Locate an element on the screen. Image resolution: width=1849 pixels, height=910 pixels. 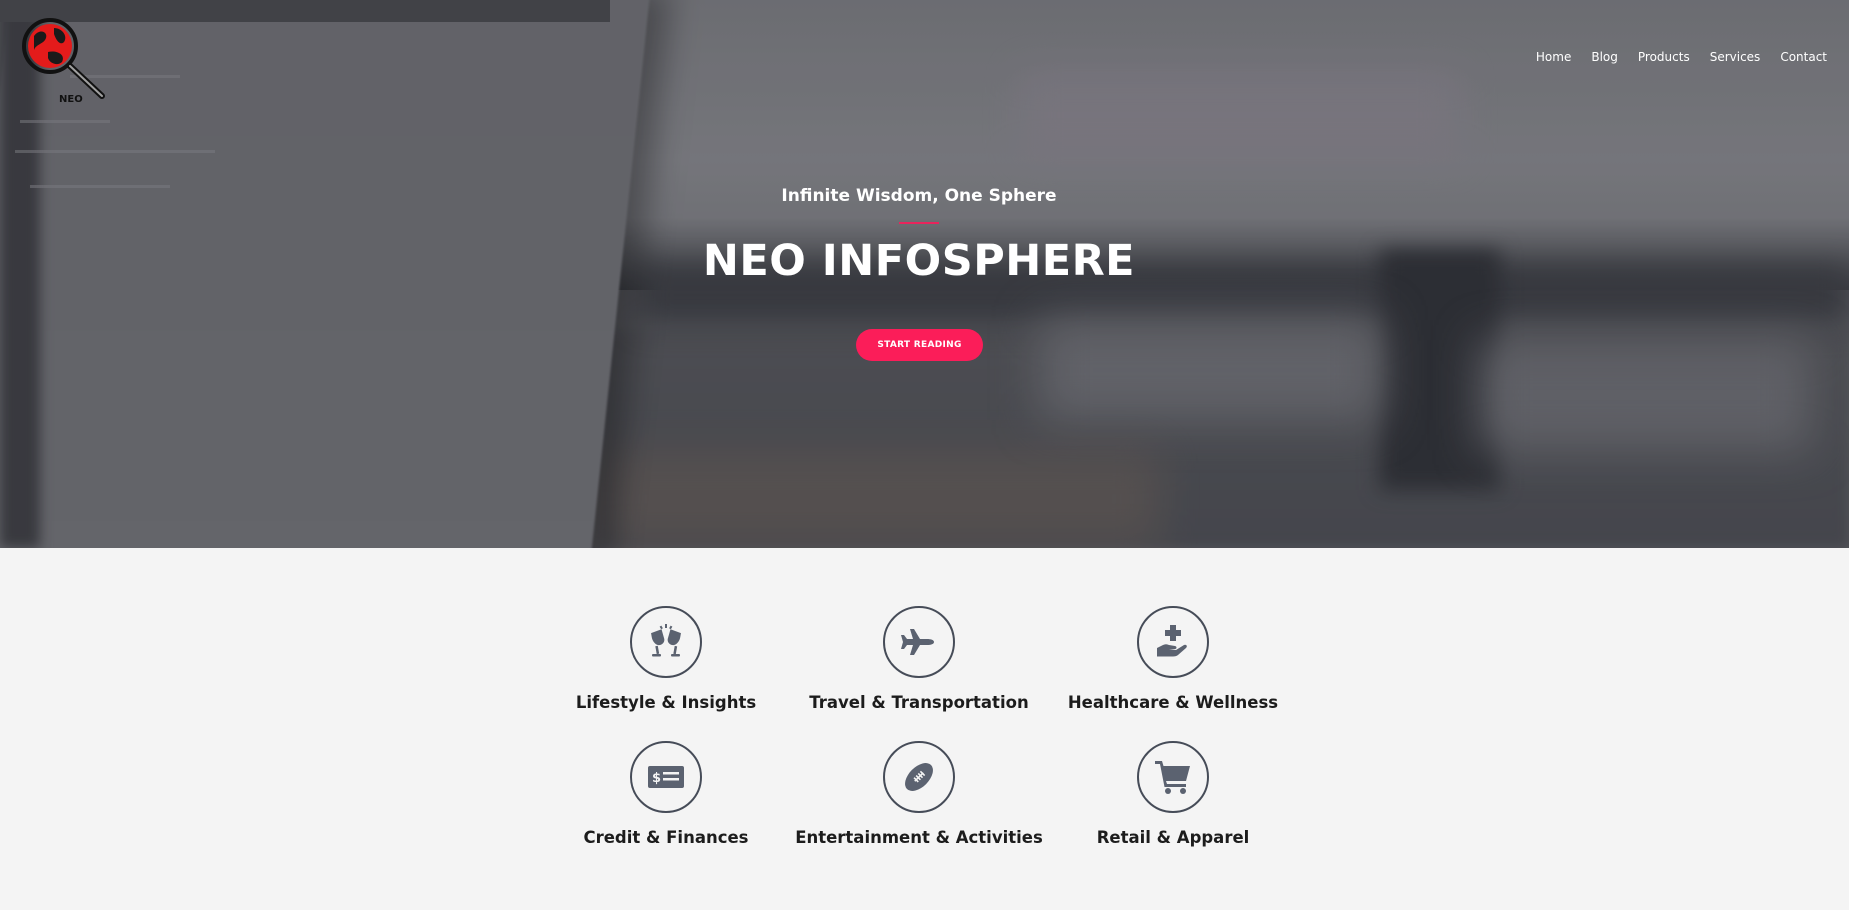
category-retail: Retail & Apparel is located at coordinates (1173, 794).